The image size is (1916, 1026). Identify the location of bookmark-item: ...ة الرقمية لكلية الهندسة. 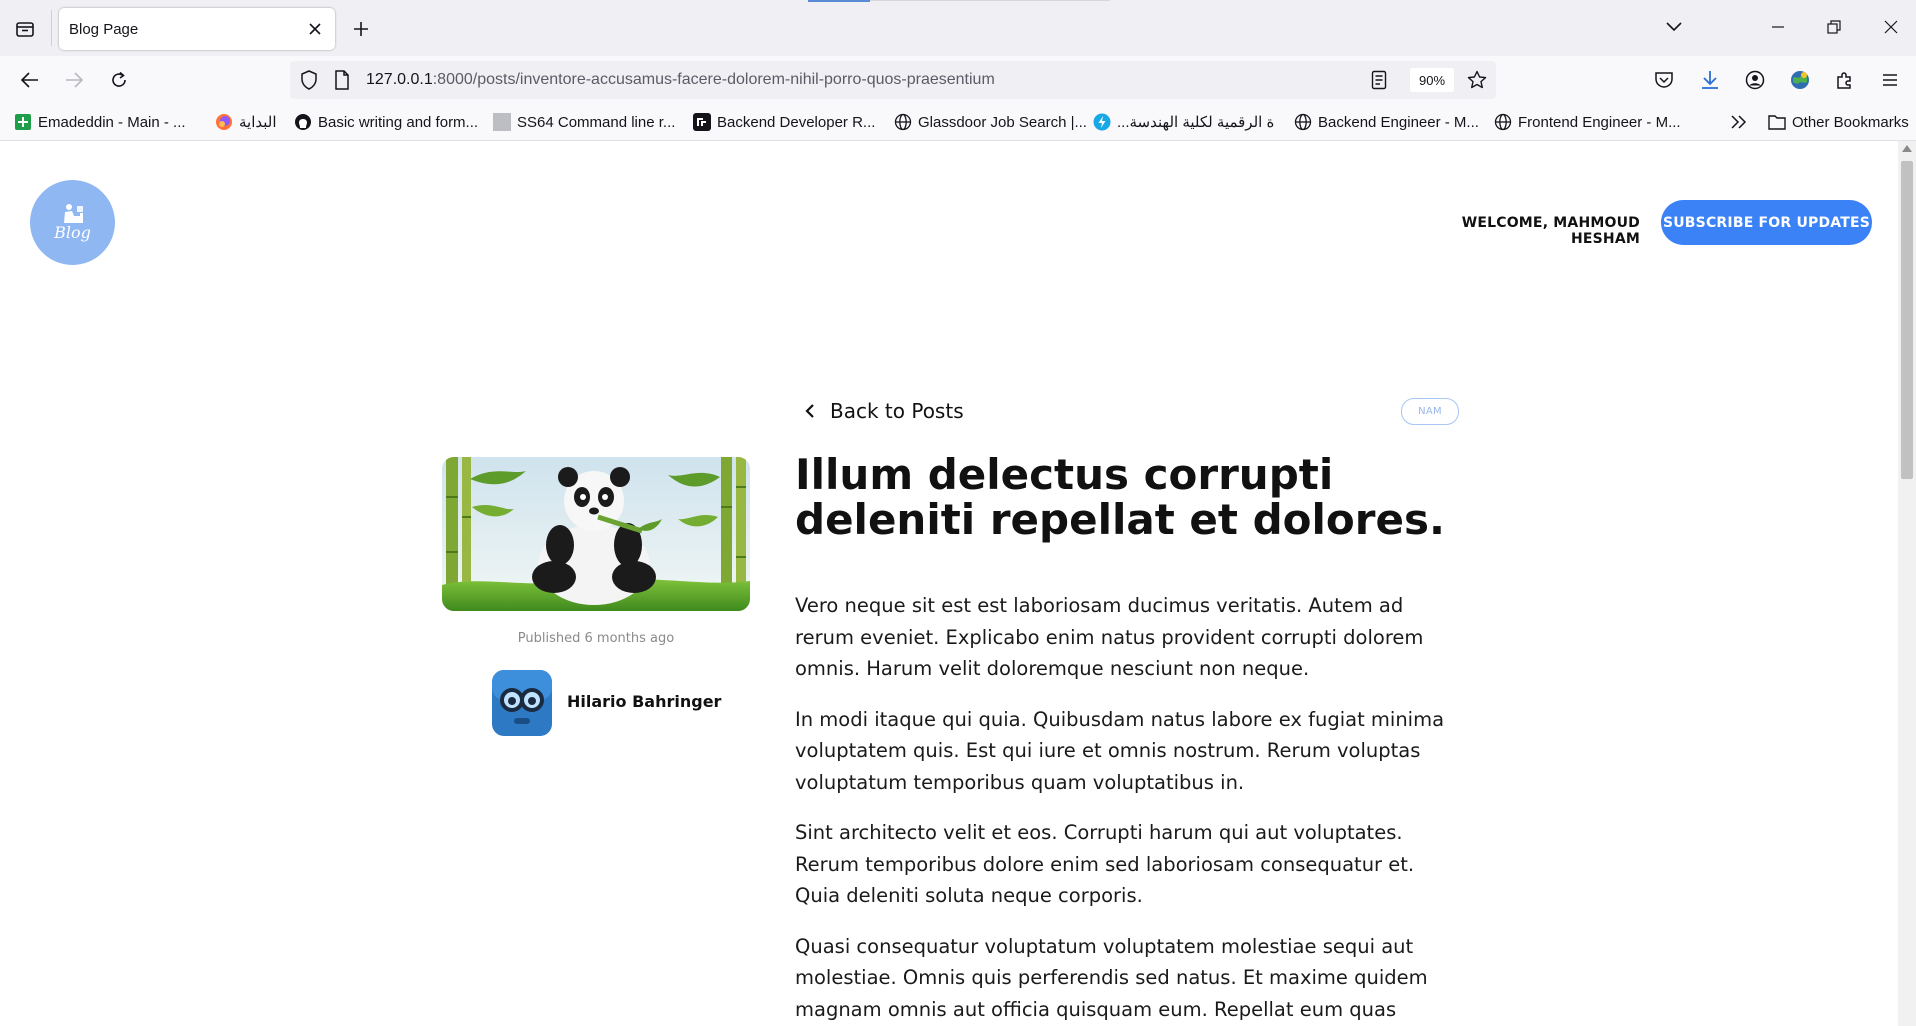
(1183, 122).